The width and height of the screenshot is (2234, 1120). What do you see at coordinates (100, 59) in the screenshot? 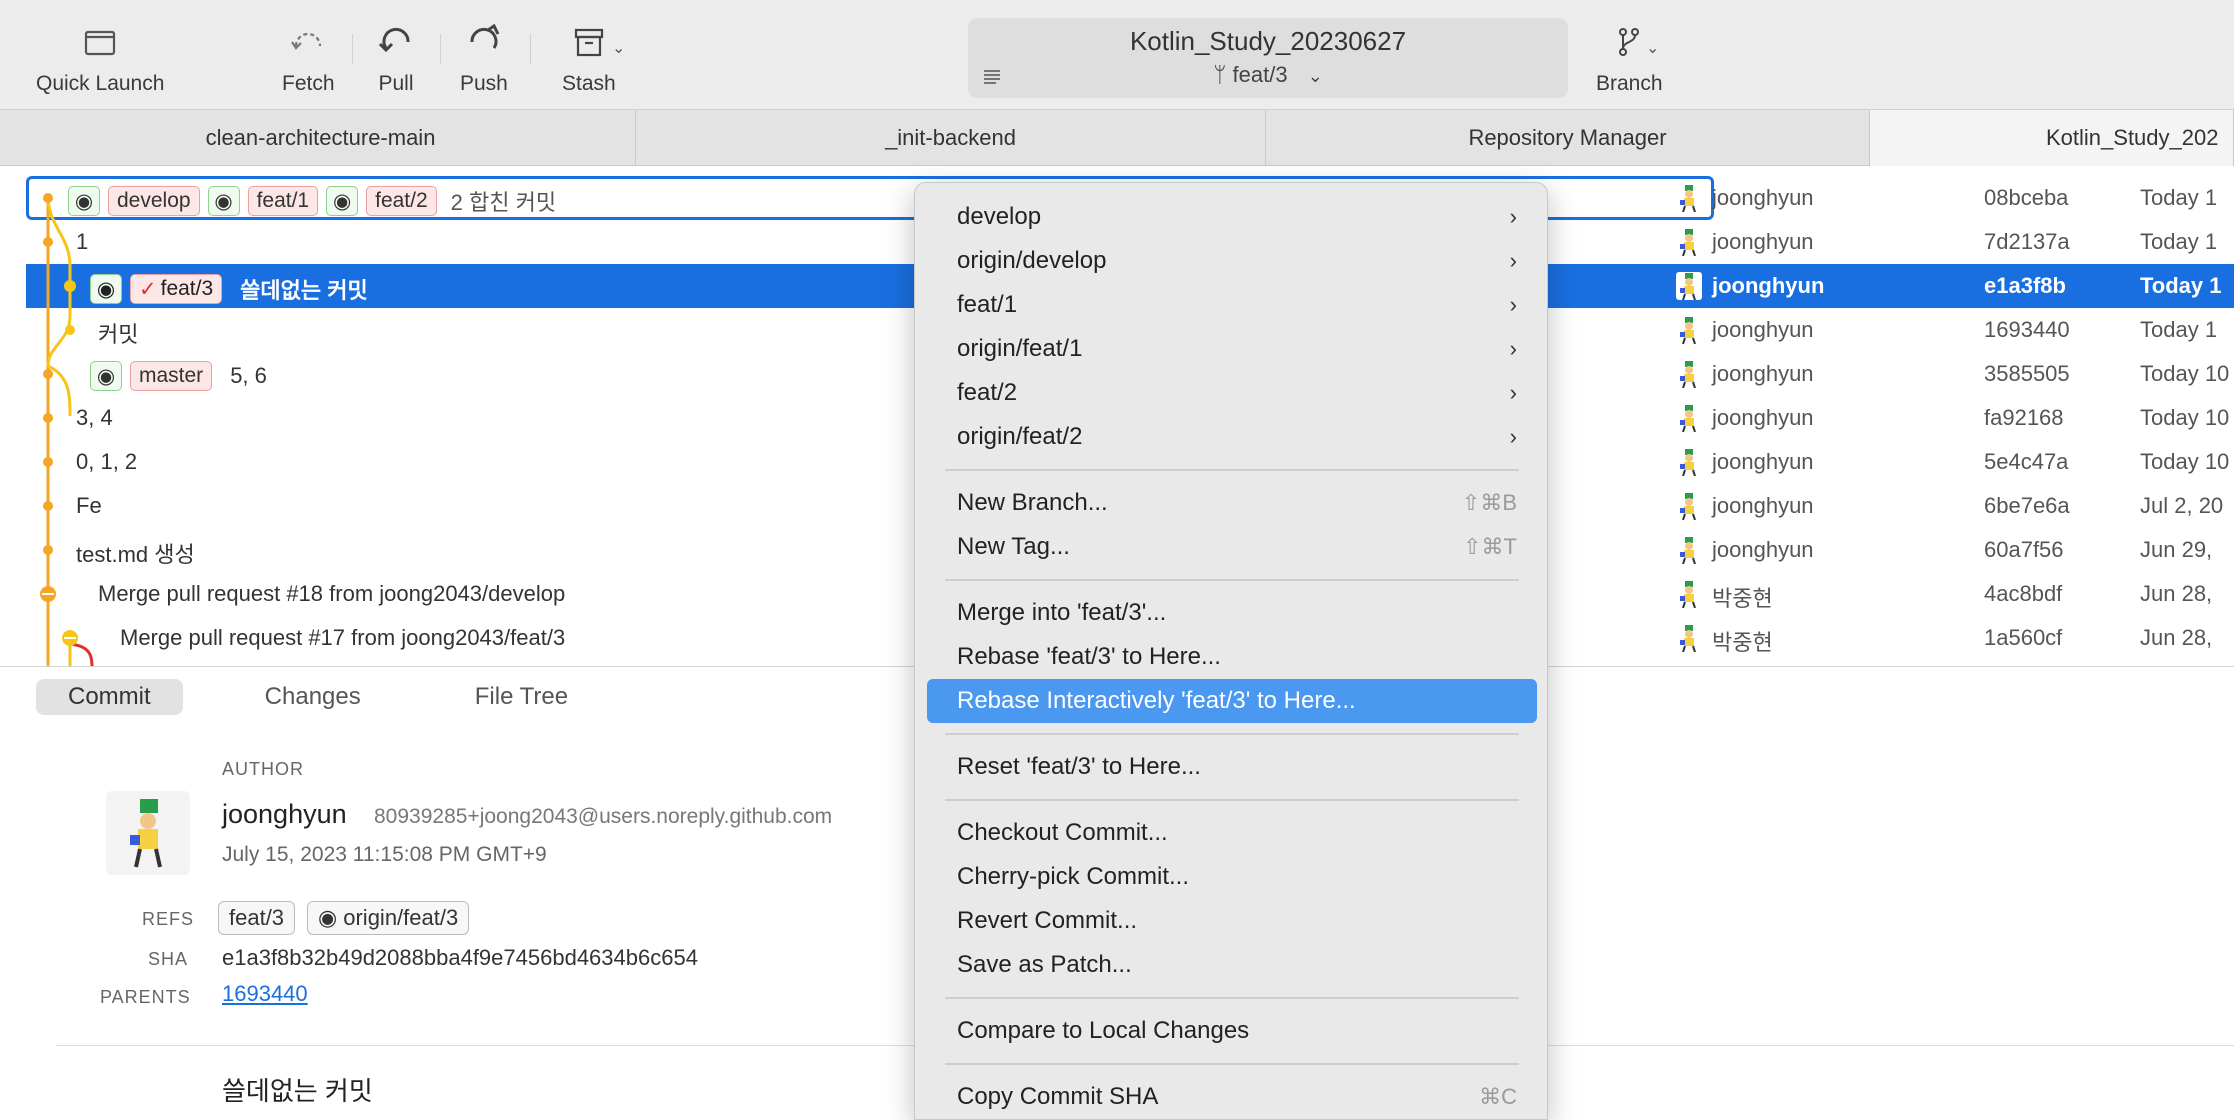
I see `quick-launch-button: Quick Launch` at bounding box center [100, 59].